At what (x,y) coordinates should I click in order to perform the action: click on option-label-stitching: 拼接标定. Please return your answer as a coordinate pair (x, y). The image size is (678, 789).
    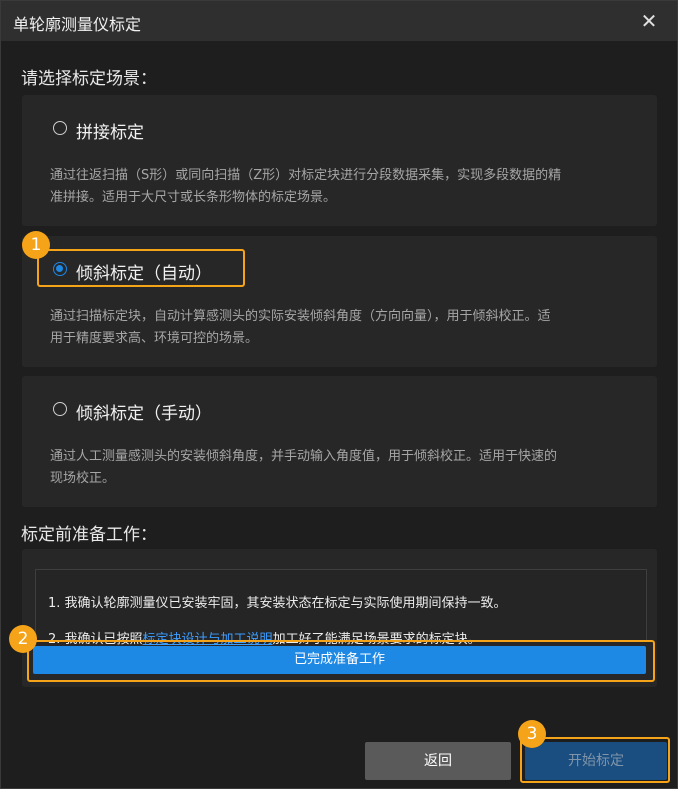
    Looking at the image, I should click on (110, 130).